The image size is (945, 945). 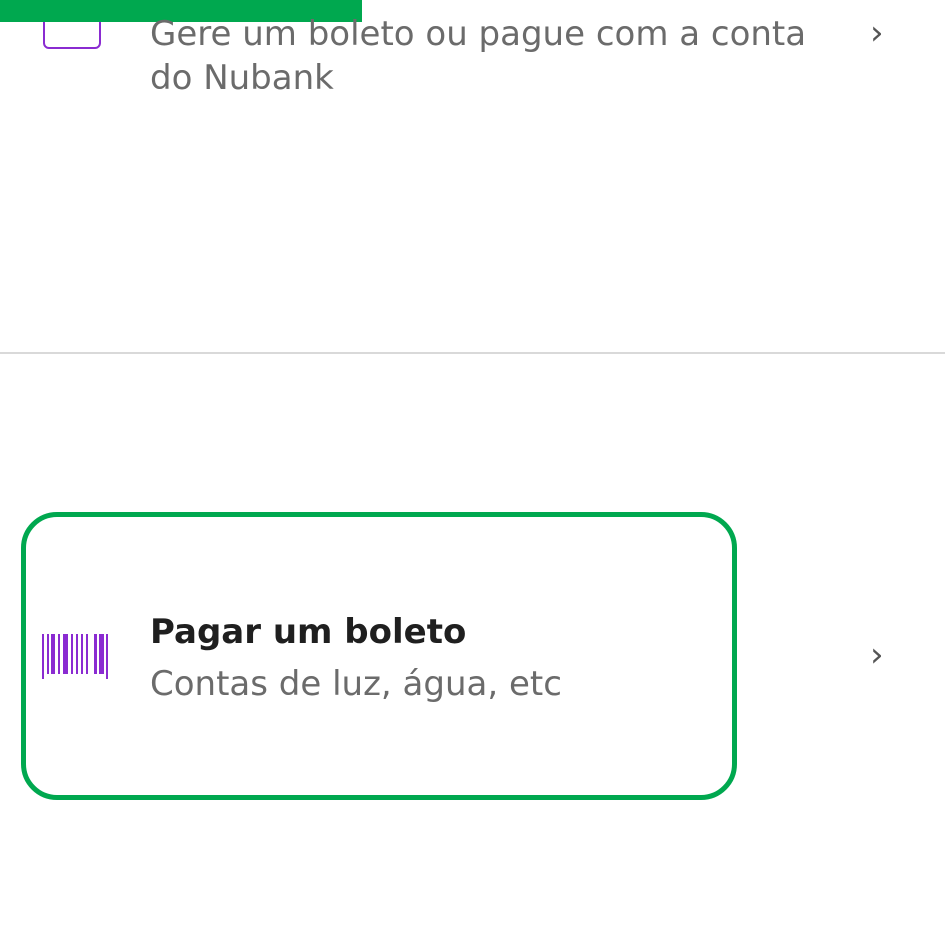 I want to click on barcode-icon, so click(x=75, y=656).